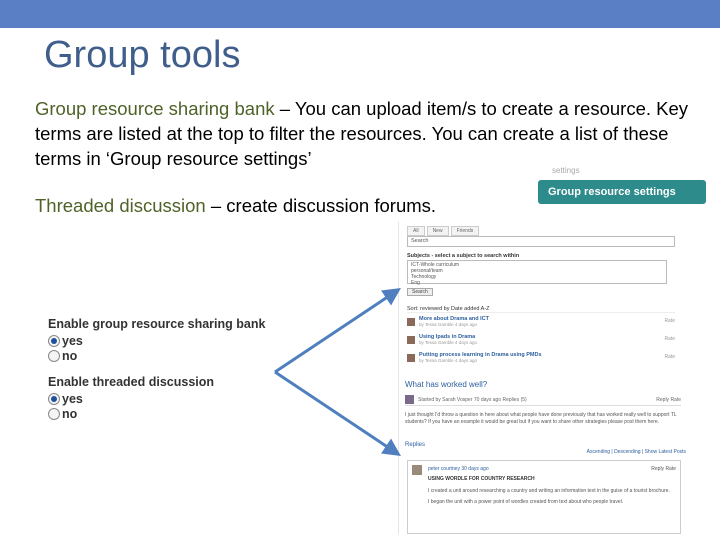 This screenshot has height=540, width=720. Describe the element at coordinates (622, 192) in the screenshot. I see `group-resource-settings-button: Group resource settings` at that location.